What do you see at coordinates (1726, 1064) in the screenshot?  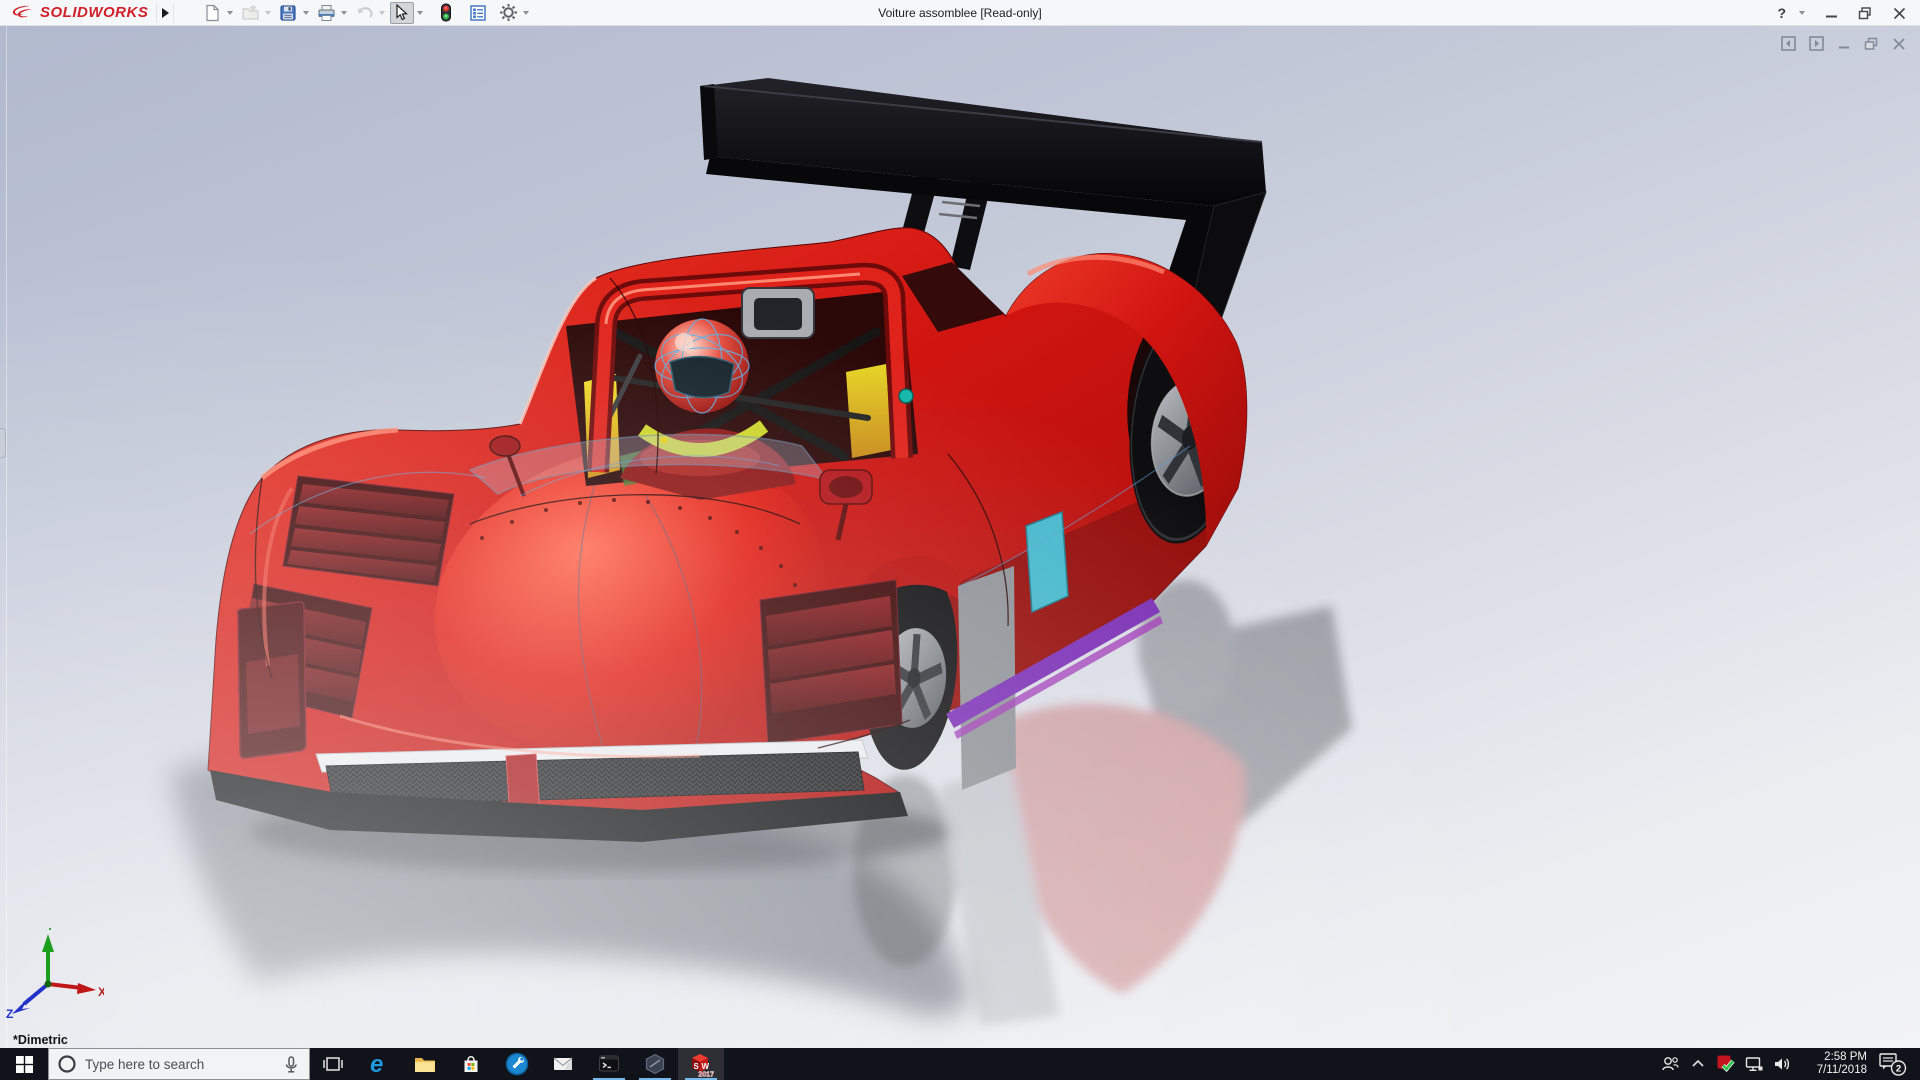 I see `solidworks-monitor-tray-button` at bounding box center [1726, 1064].